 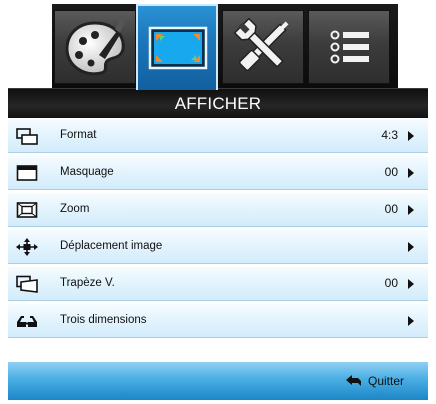 I want to click on menu-item-label: Zoom, so click(x=75, y=209).